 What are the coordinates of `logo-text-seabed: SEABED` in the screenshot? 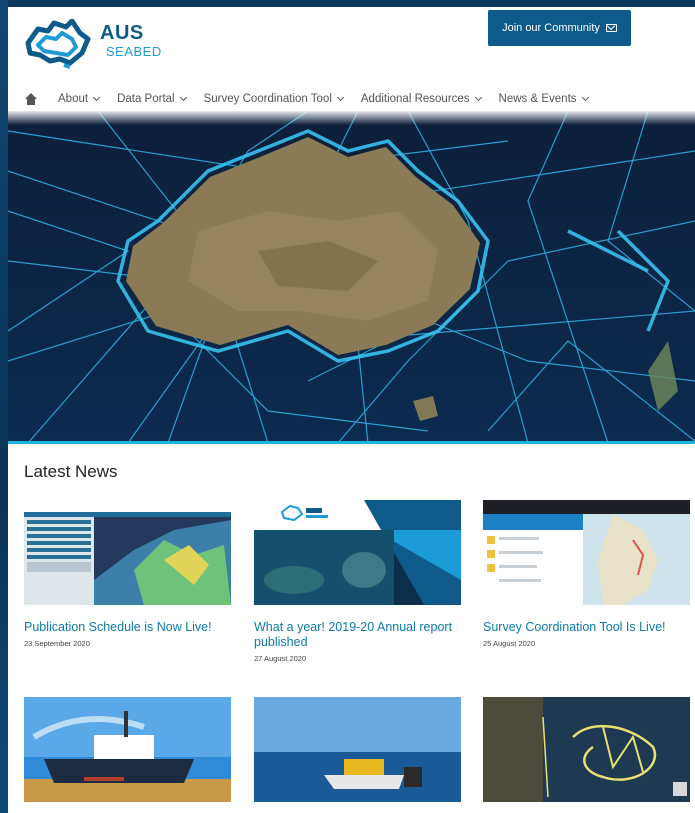 It's located at (134, 51).